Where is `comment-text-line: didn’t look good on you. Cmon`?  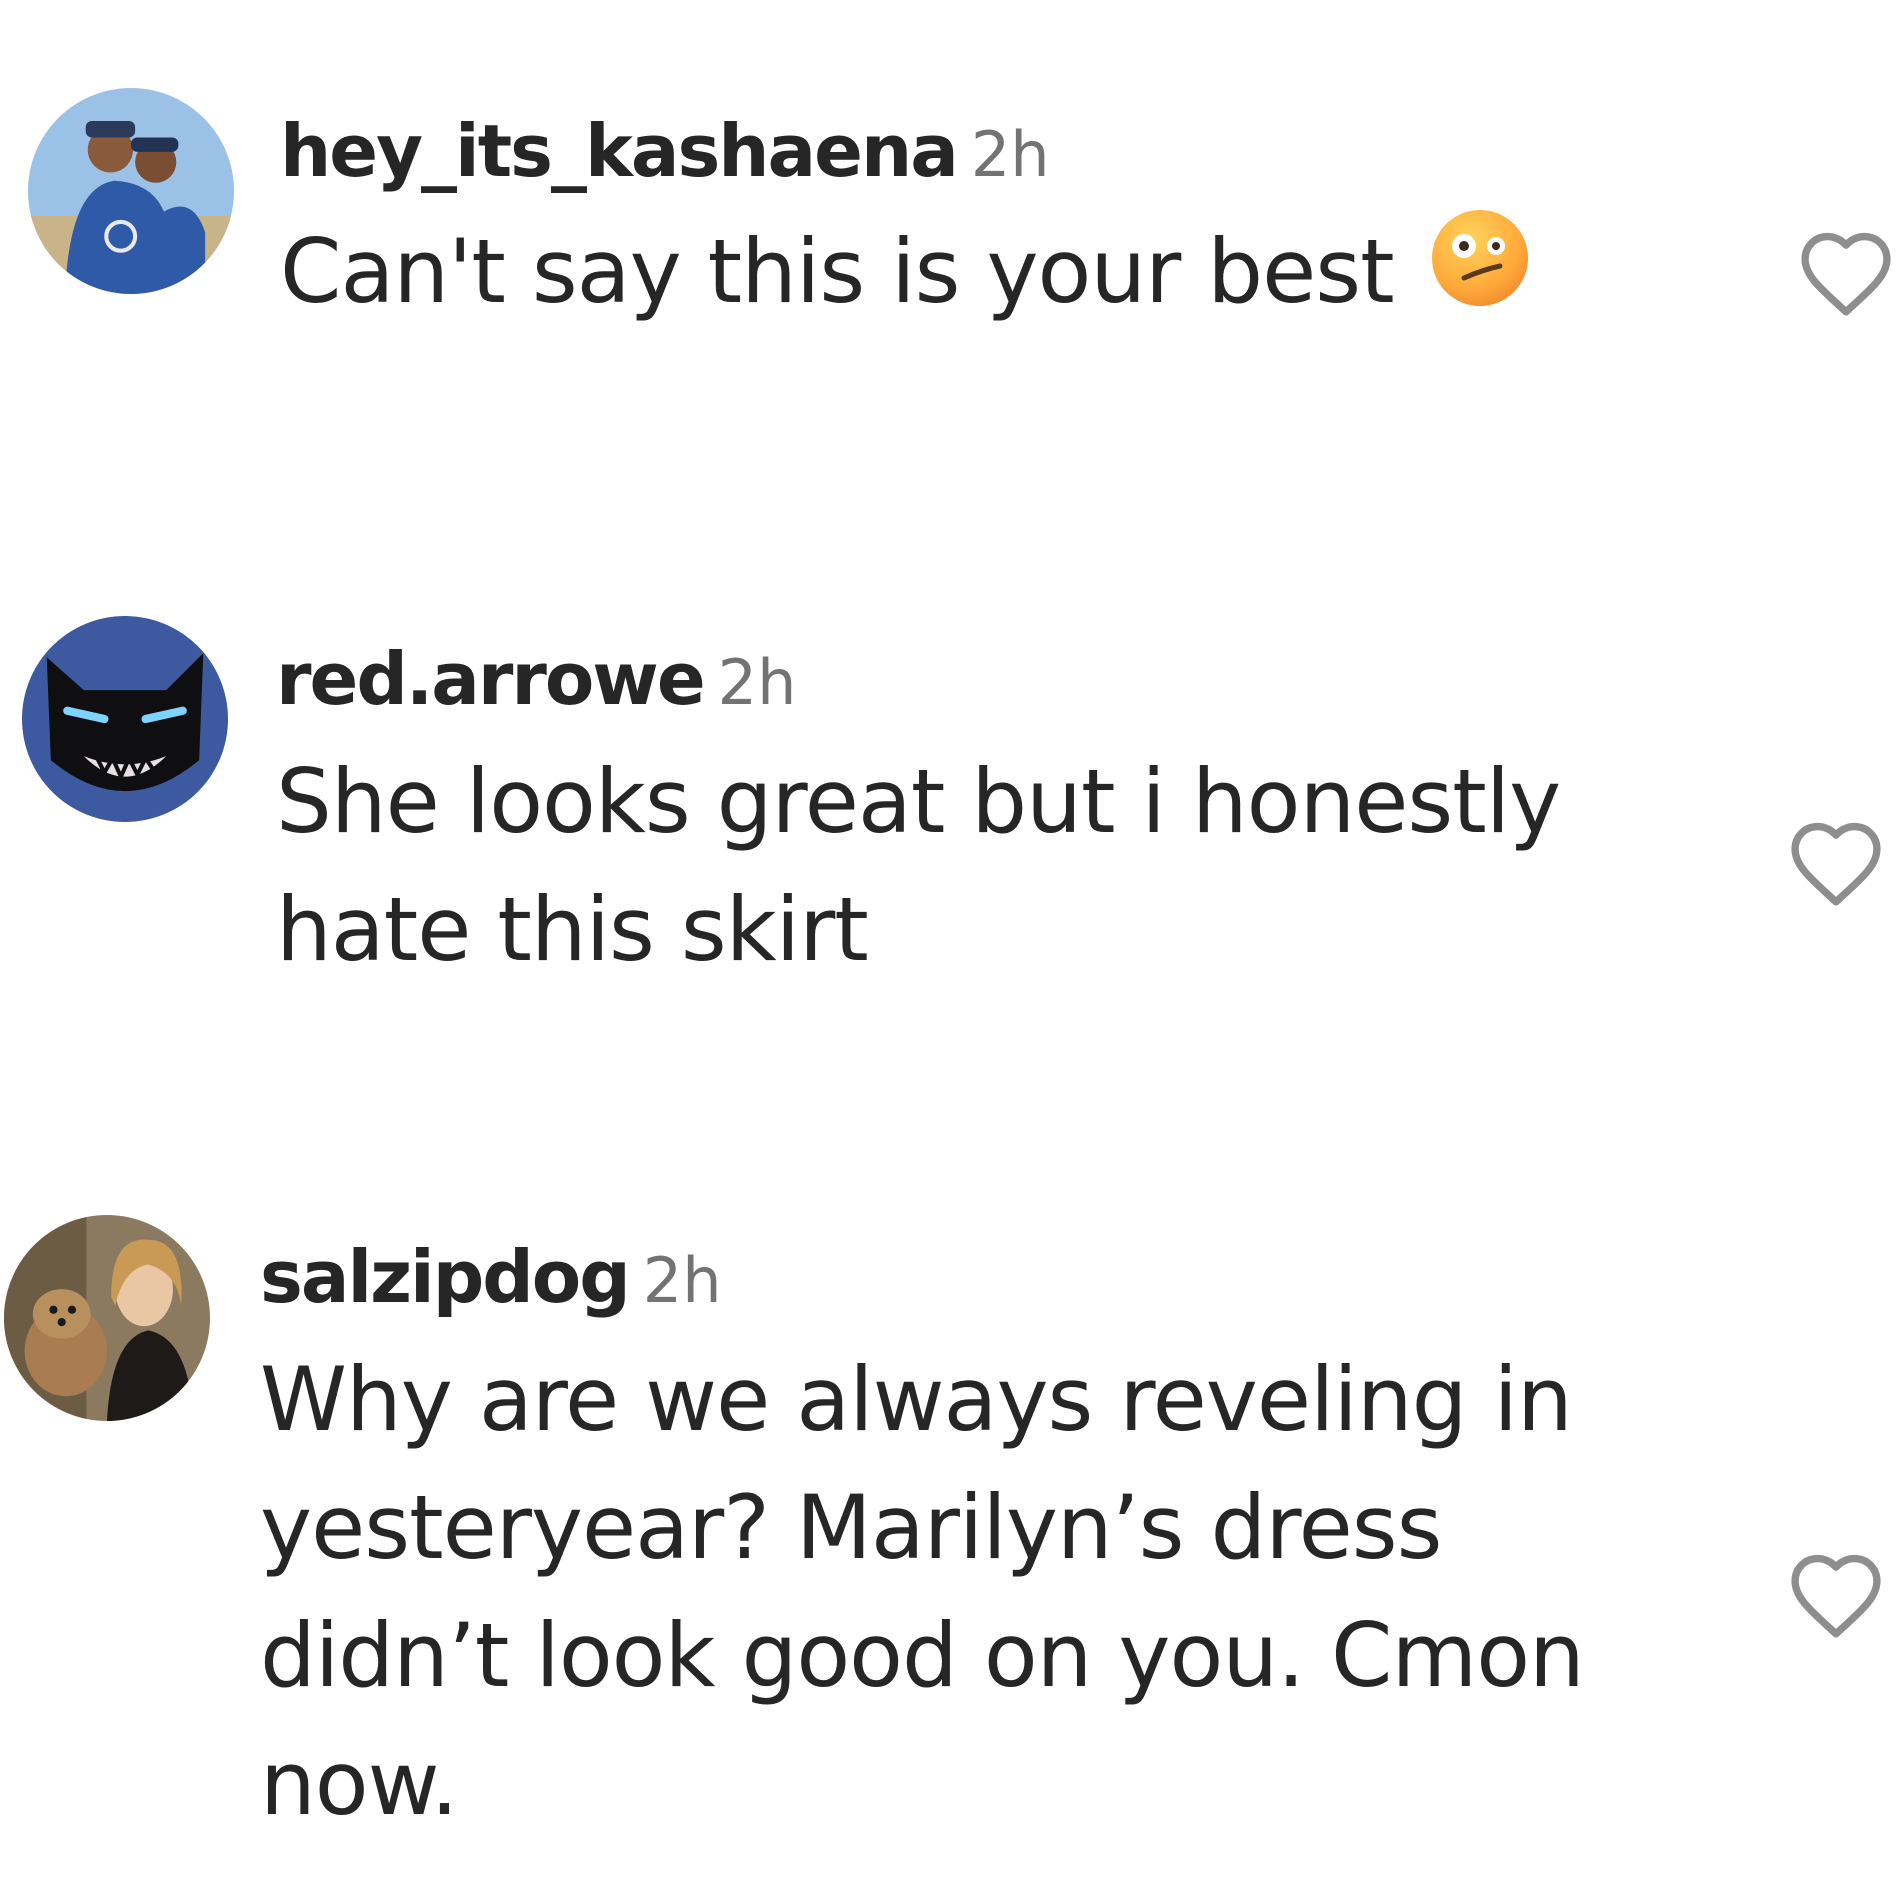
comment-text-line: didn’t look good on you. Cmon is located at coordinates (922, 1655).